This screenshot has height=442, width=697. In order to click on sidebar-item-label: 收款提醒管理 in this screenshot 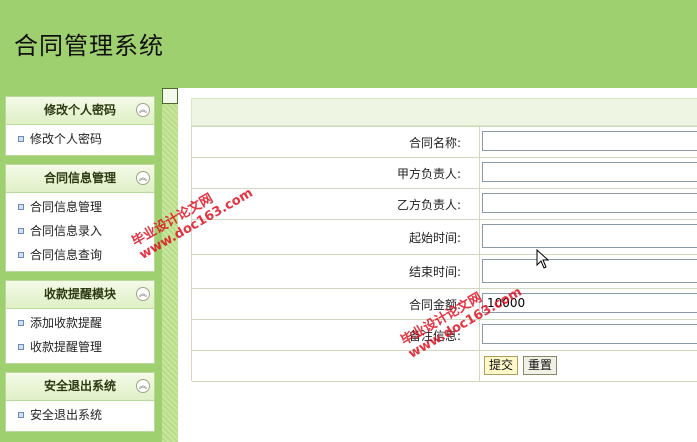, I will do `click(66, 347)`.